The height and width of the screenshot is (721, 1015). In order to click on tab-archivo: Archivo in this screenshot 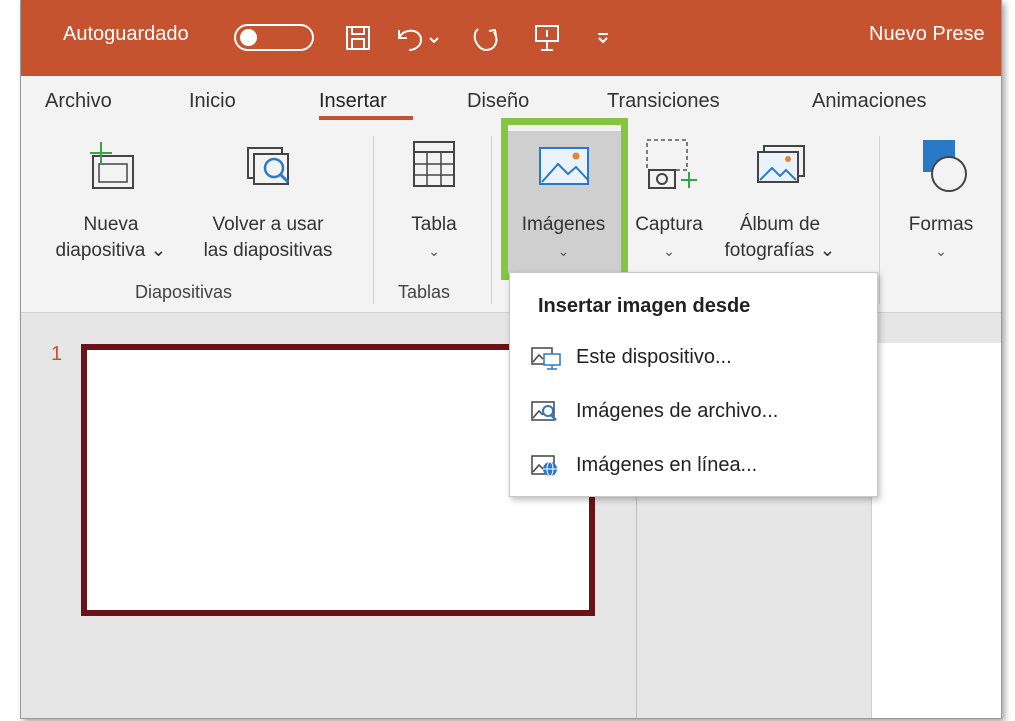, I will do `click(78, 101)`.